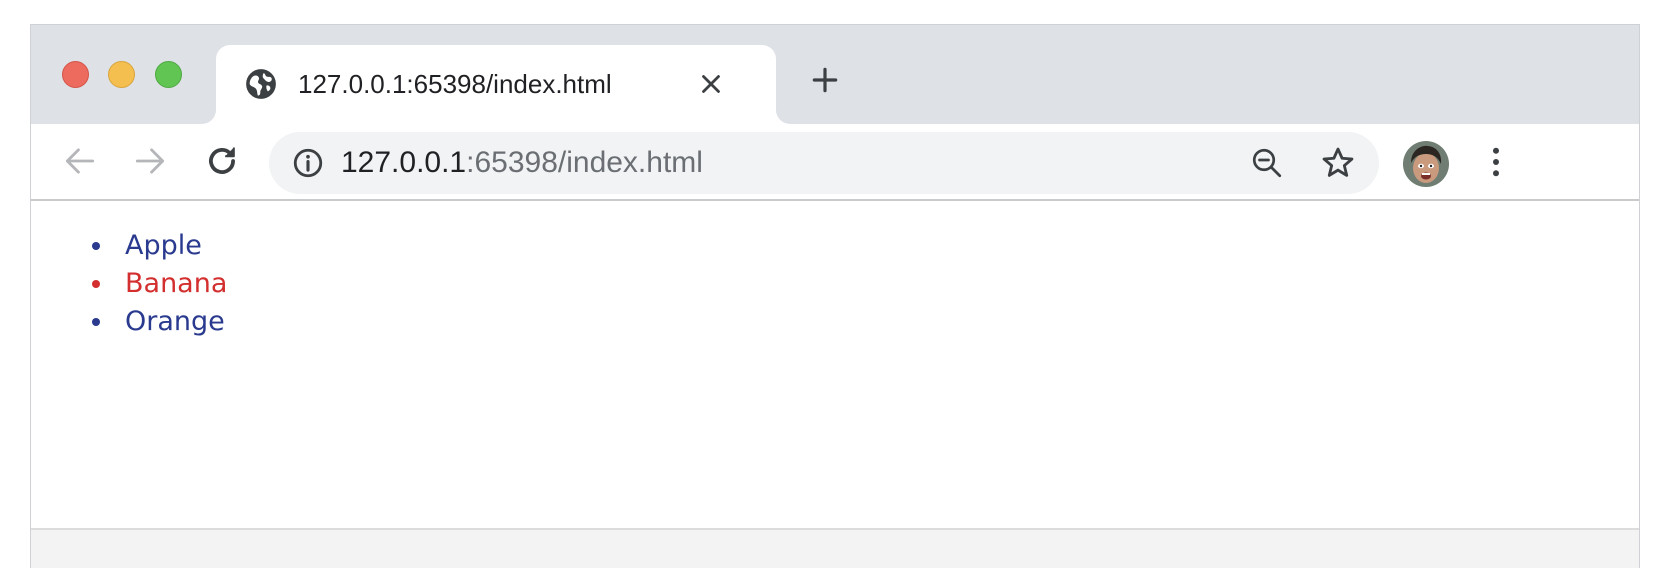 This screenshot has height=568, width=1666. I want to click on list-item-label: Orange, so click(175, 321).